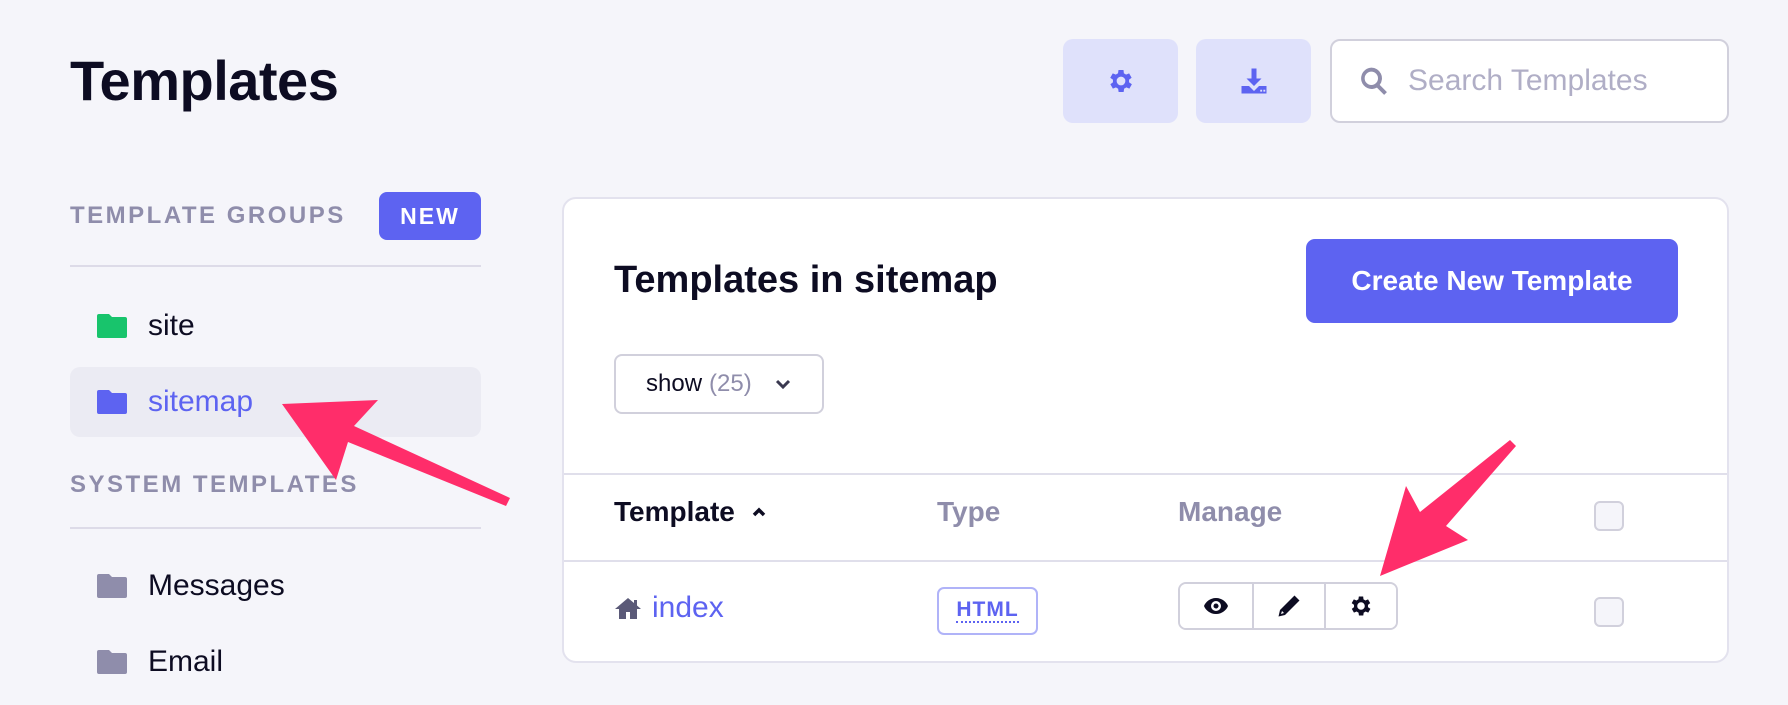 Image resolution: width=1788 pixels, height=705 pixels. Describe the element at coordinates (1492, 281) in the screenshot. I see `create-new-template-button: Create New Template` at that location.